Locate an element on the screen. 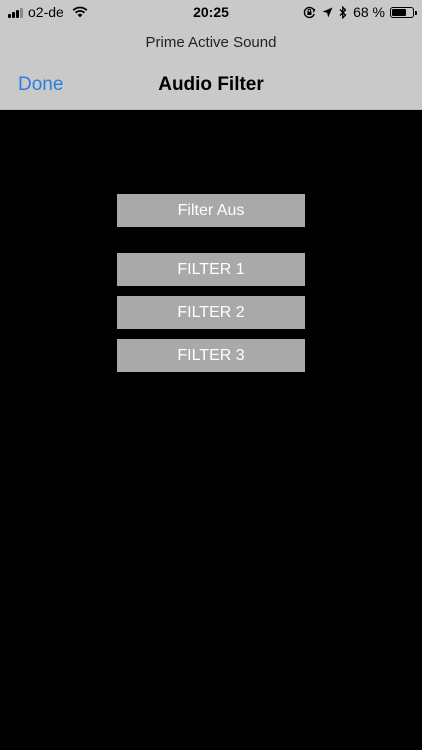 The height and width of the screenshot is (750, 422). status-right: 68 % is located at coordinates (360, 12).